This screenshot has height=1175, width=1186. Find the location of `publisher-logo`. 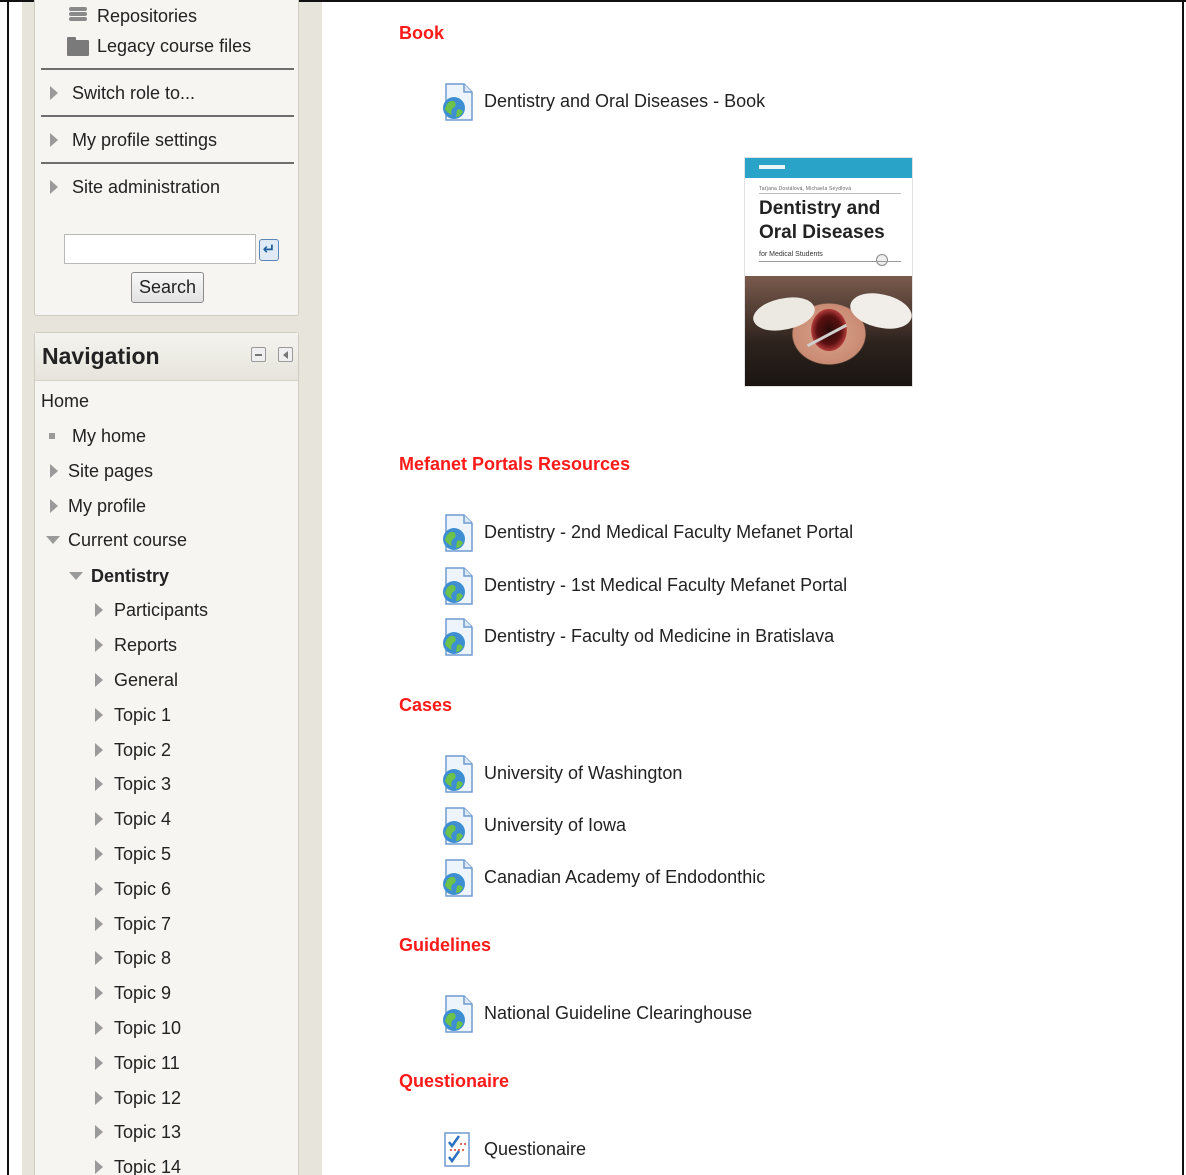

publisher-logo is located at coordinates (772, 167).